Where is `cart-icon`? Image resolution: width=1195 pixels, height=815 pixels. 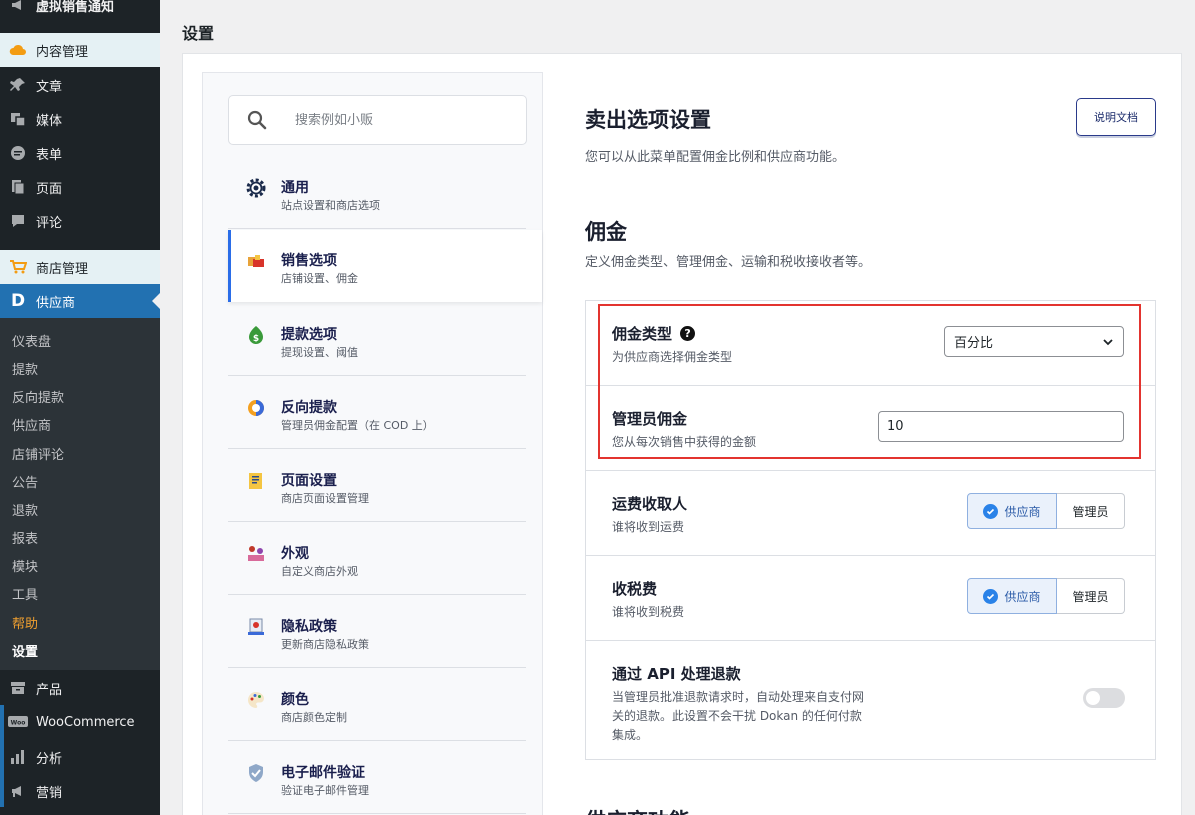 cart-icon is located at coordinates (18, 267).